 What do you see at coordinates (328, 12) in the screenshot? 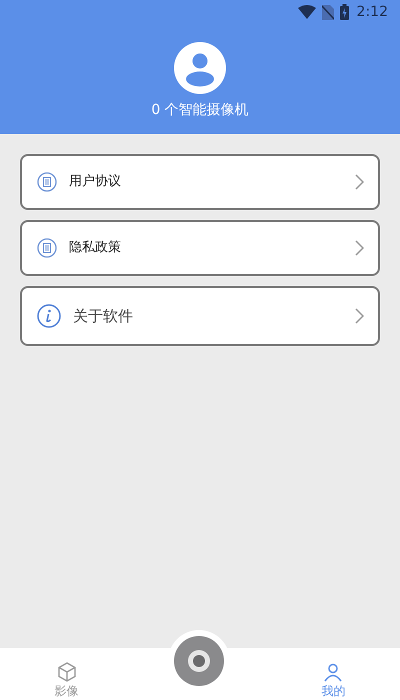
I see `no-sim-icon` at bounding box center [328, 12].